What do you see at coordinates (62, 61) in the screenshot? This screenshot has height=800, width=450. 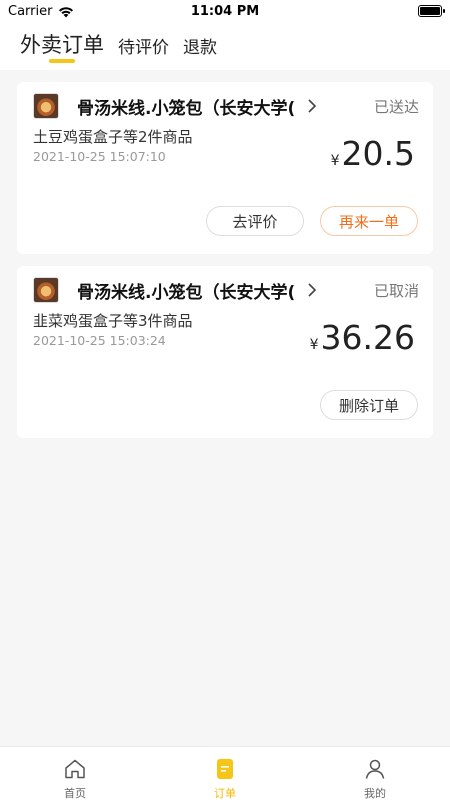 I see `active-tab-indicator` at bounding box center [62, 61].